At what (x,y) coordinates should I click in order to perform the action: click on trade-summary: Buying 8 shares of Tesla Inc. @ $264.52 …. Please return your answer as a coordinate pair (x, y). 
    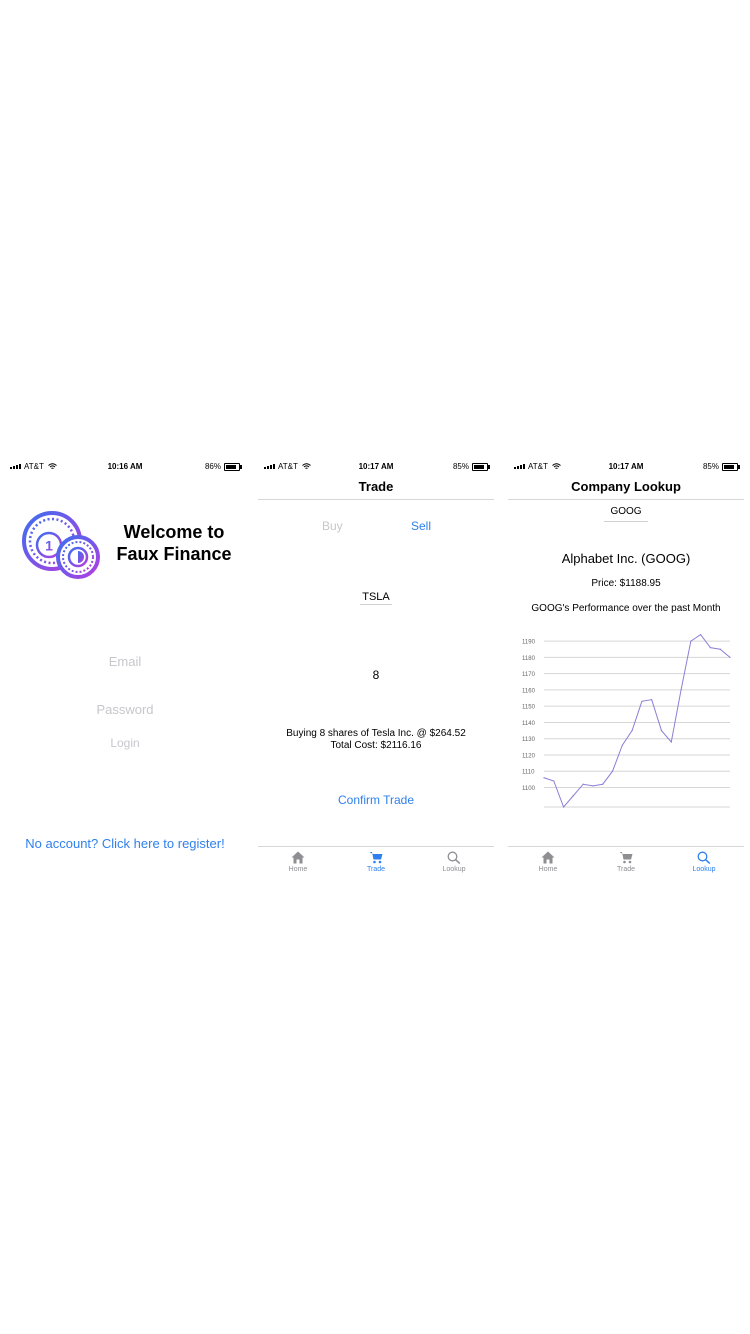
    Looking at the image, I should click on (376, 740).